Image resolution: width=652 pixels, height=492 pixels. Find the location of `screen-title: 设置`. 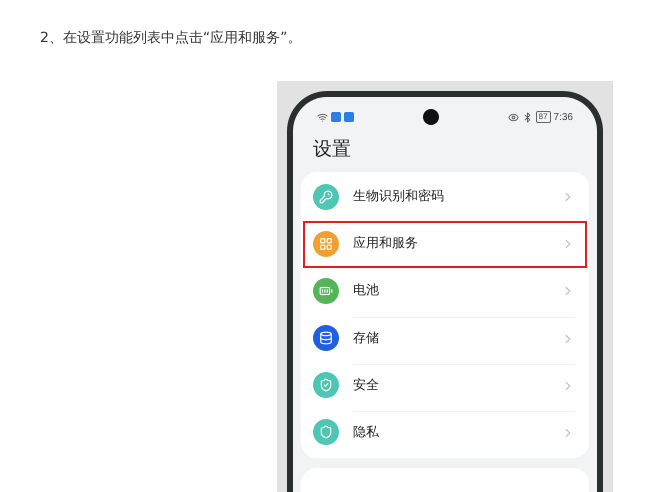

screen-title: 设置 is located at coordinates (332, 149).